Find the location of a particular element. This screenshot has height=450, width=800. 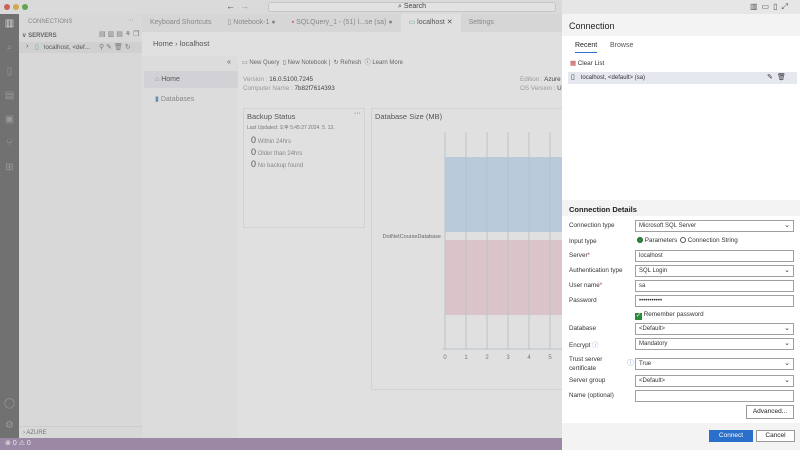

recent-item-label: localhost, <default> (sa) is located at coordinates (613, 77).